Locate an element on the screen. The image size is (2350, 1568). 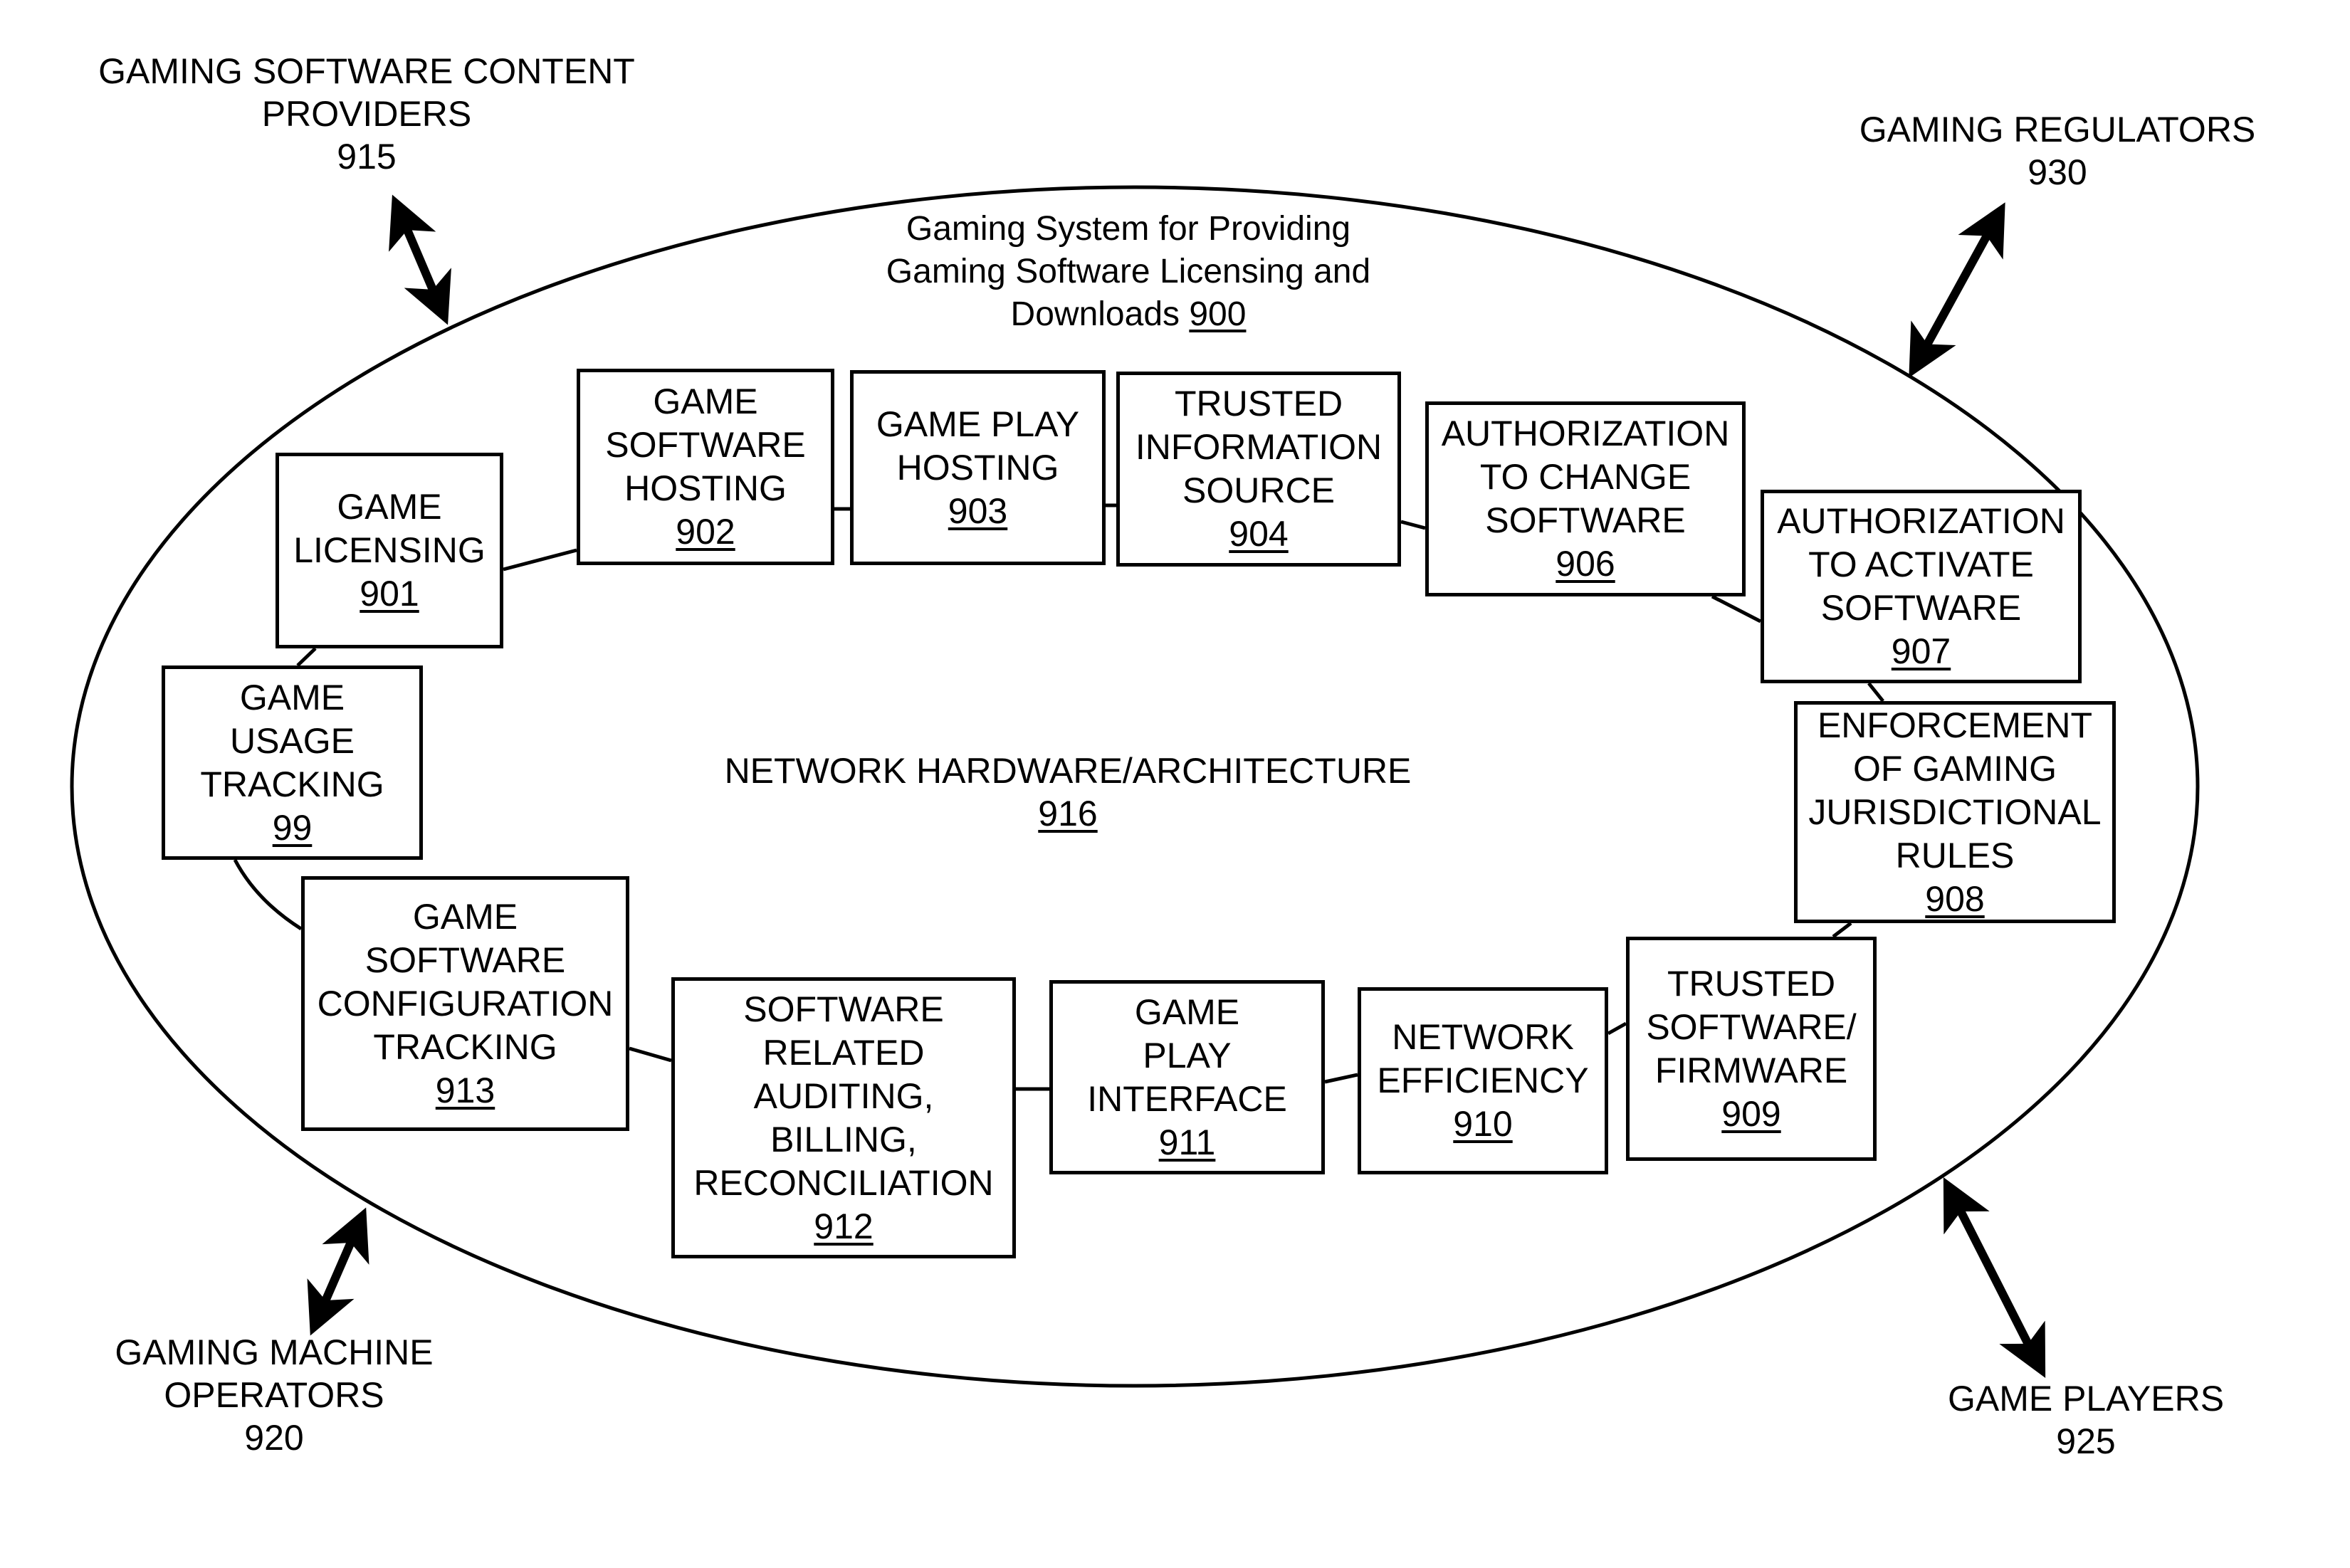
system-ref: 900 is located at coordinates (1218, 314).